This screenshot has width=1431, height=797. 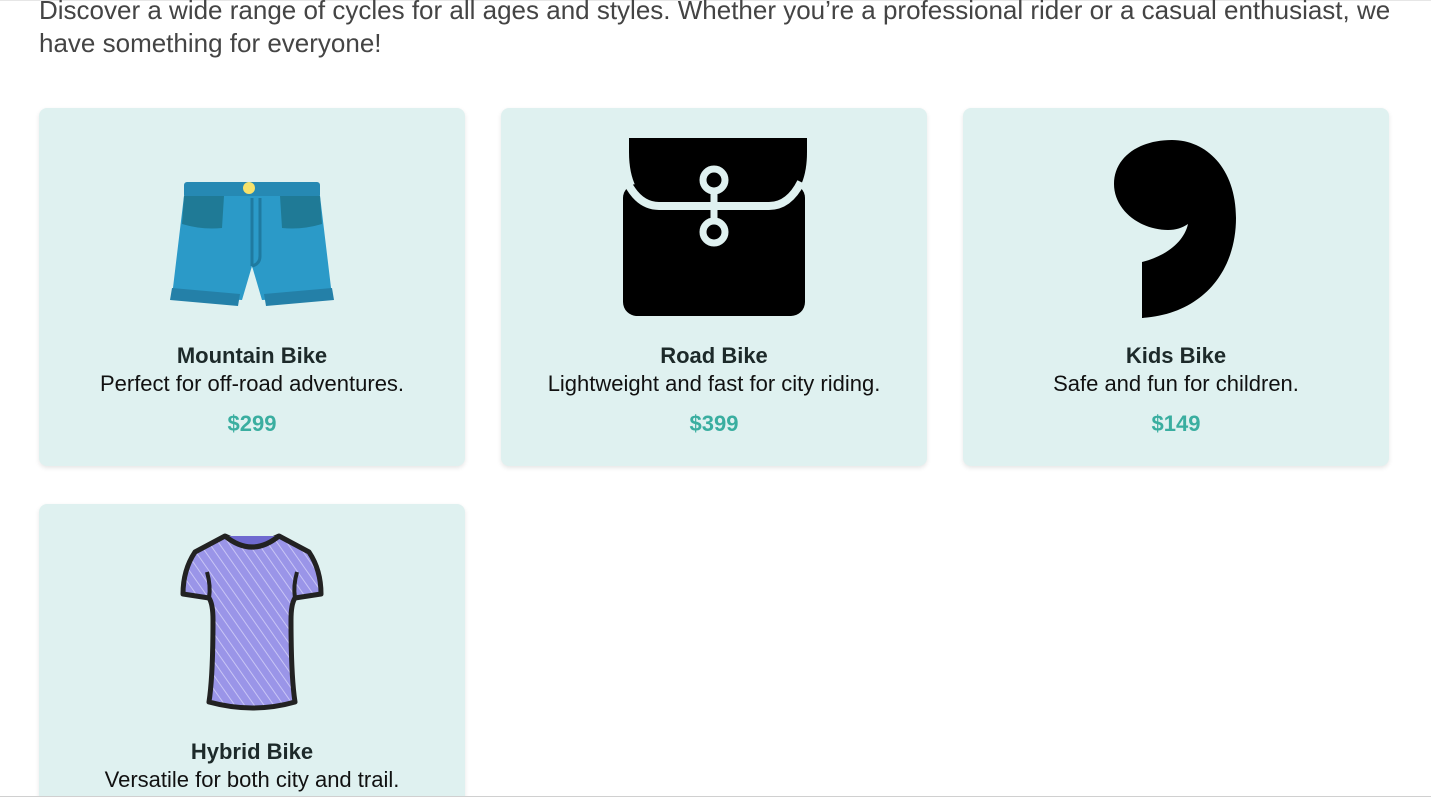 What do you see at coordinates (714, 383) in the screenshot?
I see `product-description: Lightweight and fast for city riding.` at bounding box center [714, 383].